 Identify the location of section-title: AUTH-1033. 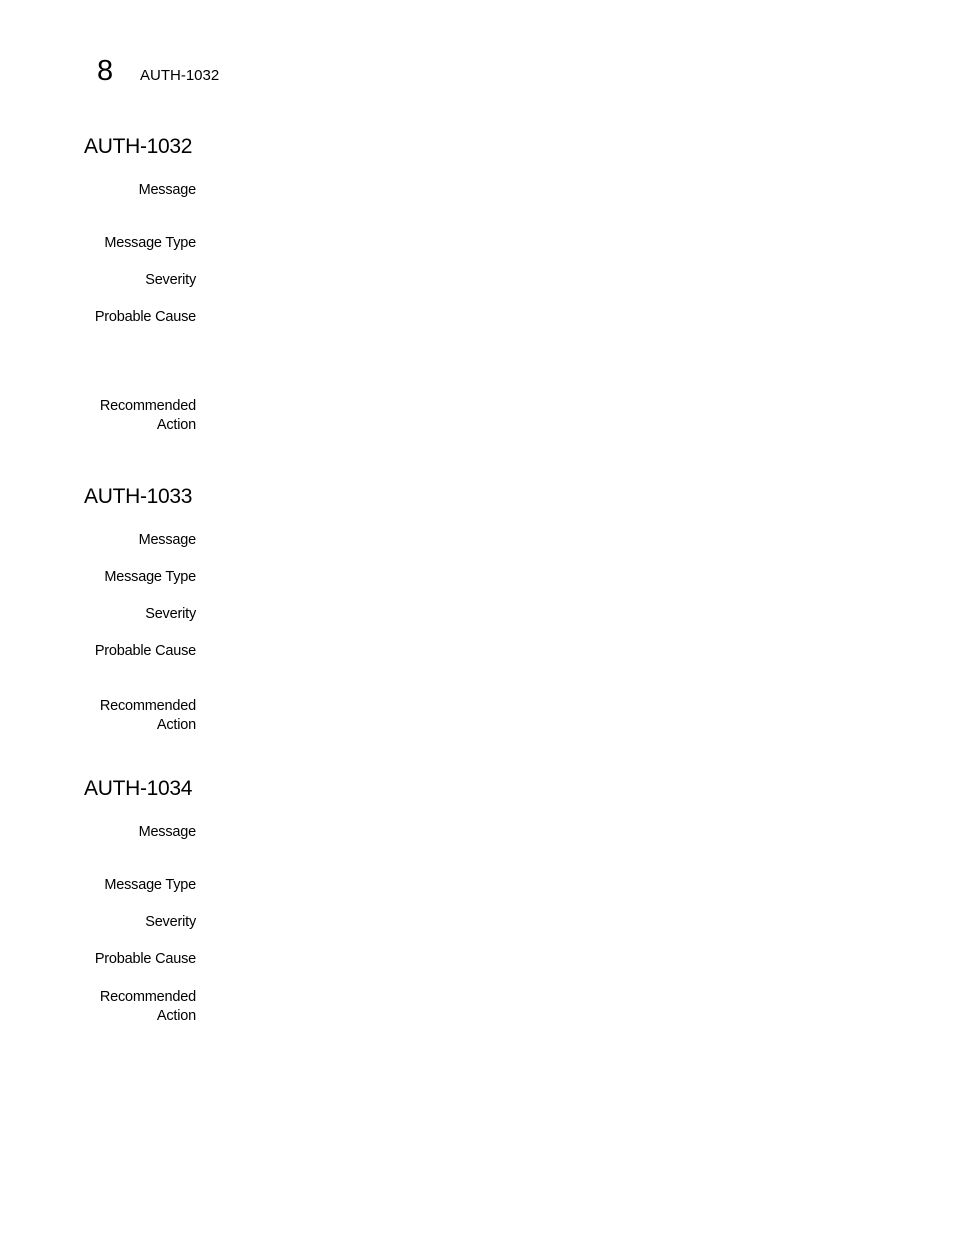
(138, 496).